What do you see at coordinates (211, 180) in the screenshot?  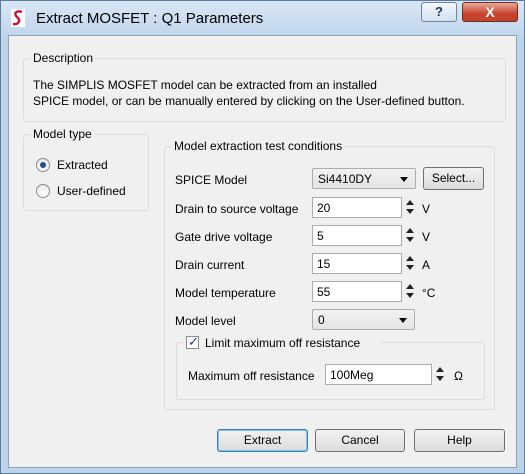 I see `spice-model-label: SPICE Model` at bounding box center [211, 180].